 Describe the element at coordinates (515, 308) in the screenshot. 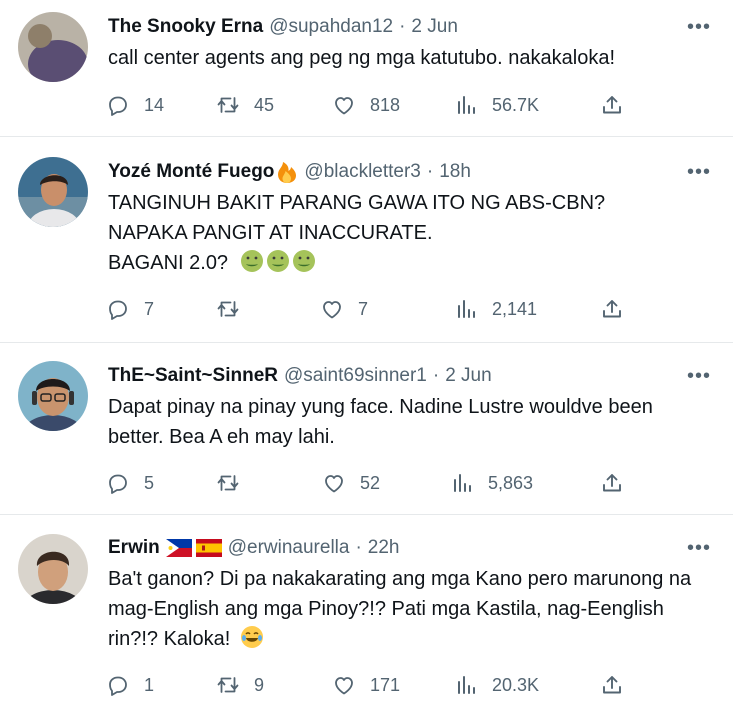

I see `views-count: 2,141` at that location.